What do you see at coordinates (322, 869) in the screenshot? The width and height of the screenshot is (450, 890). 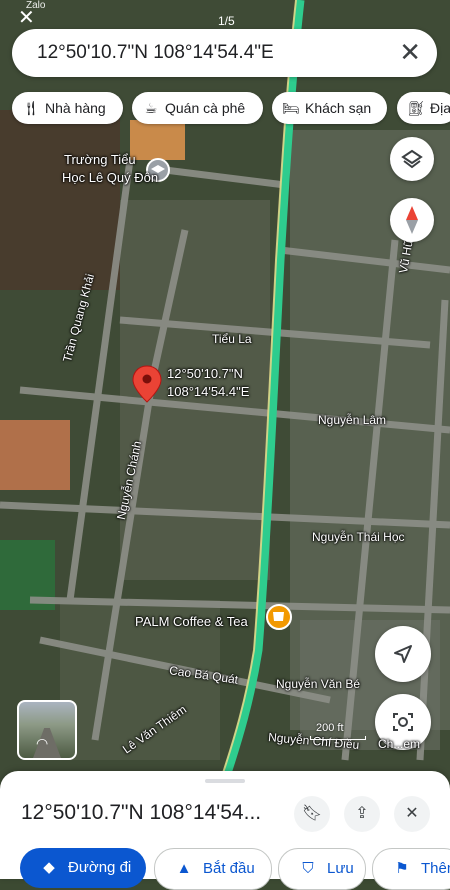 I see `save-button: ⛉ Lưu` at bounding box center [322, 869].